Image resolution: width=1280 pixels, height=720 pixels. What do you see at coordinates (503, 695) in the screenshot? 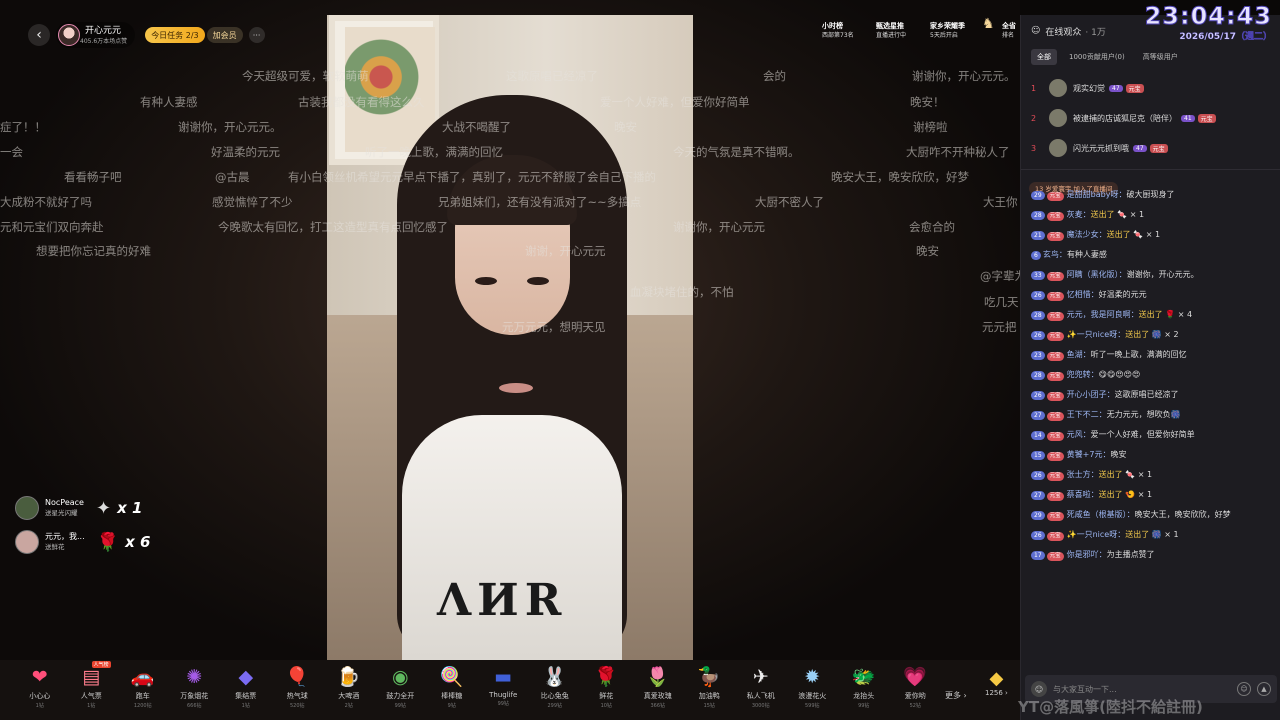
I see `gift-label: Thuglife` at bounding box center [503, 695].